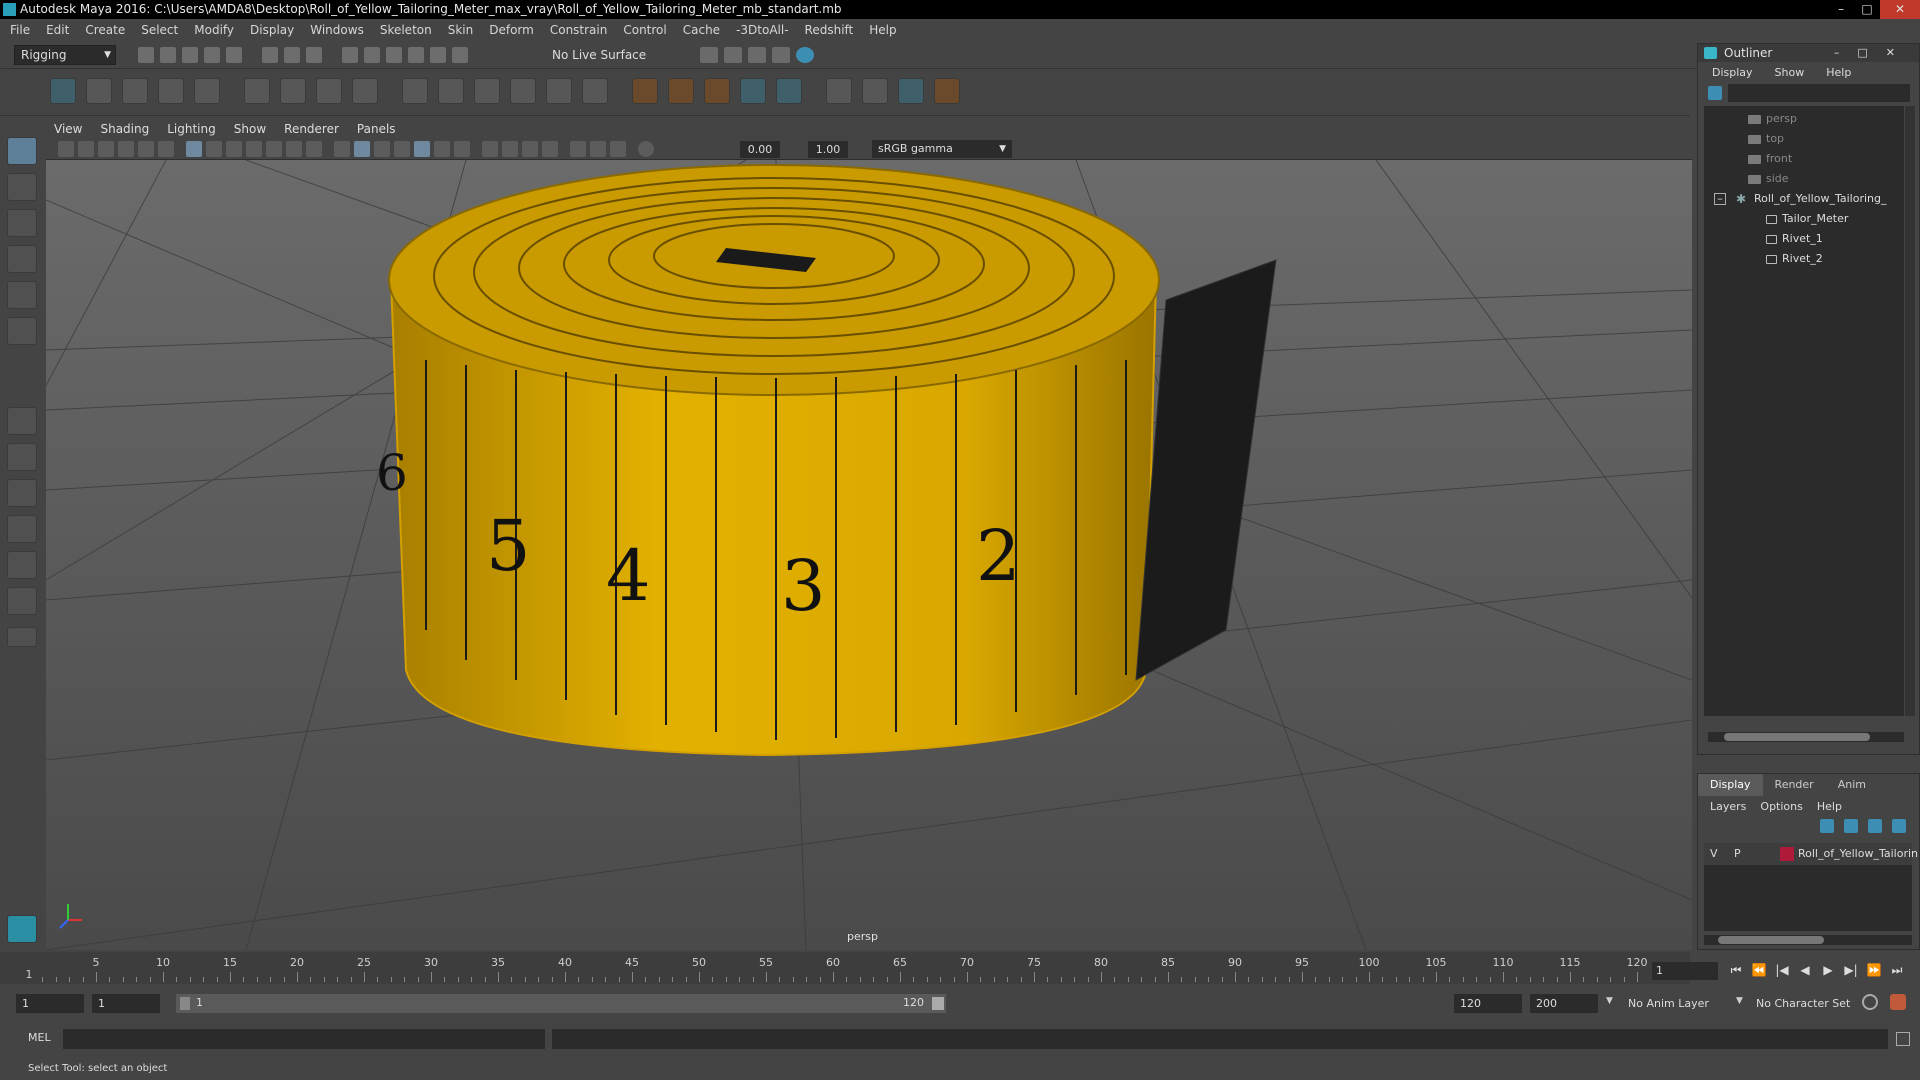  What do you see at coordinates (1488, 1003) in the screenshot?
I see `playback-end-field: 120` at bounding box center [1488, 1003].